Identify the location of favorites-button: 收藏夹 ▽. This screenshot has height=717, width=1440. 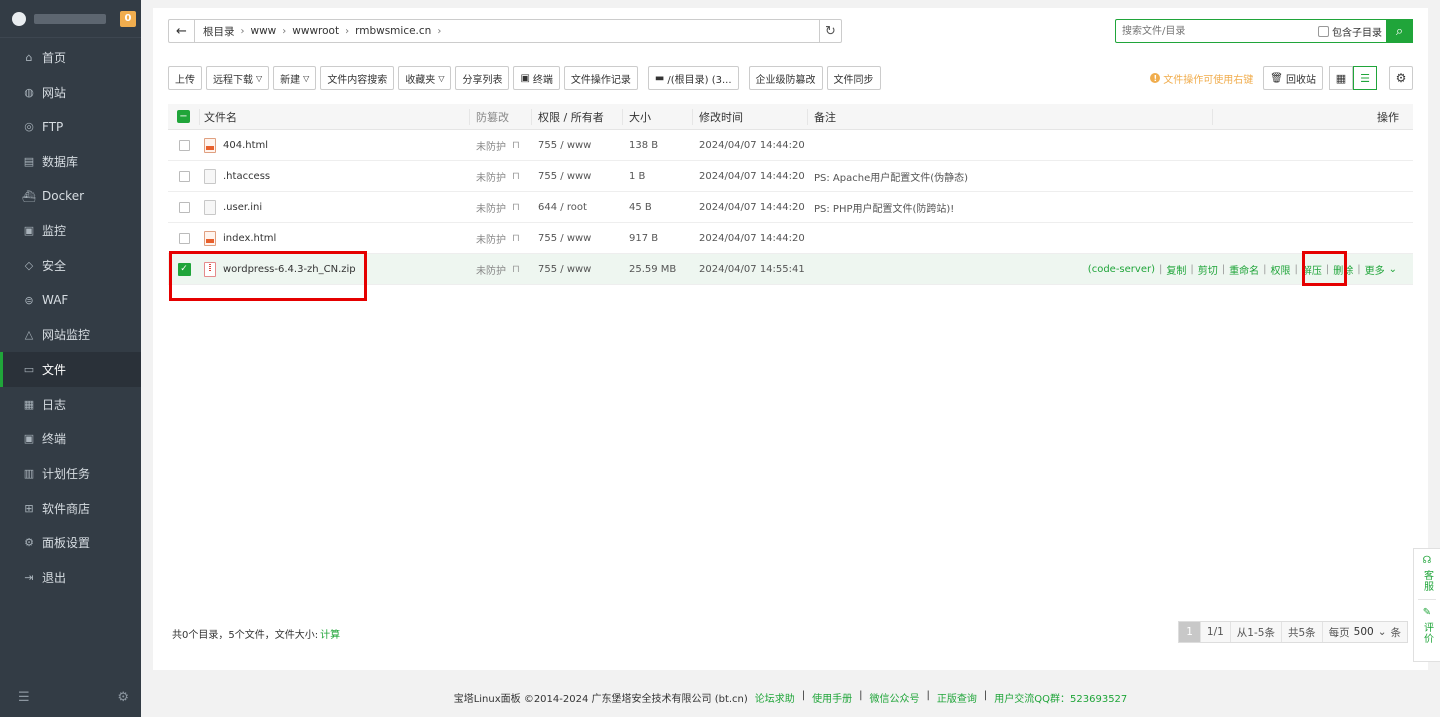
(425, 78).